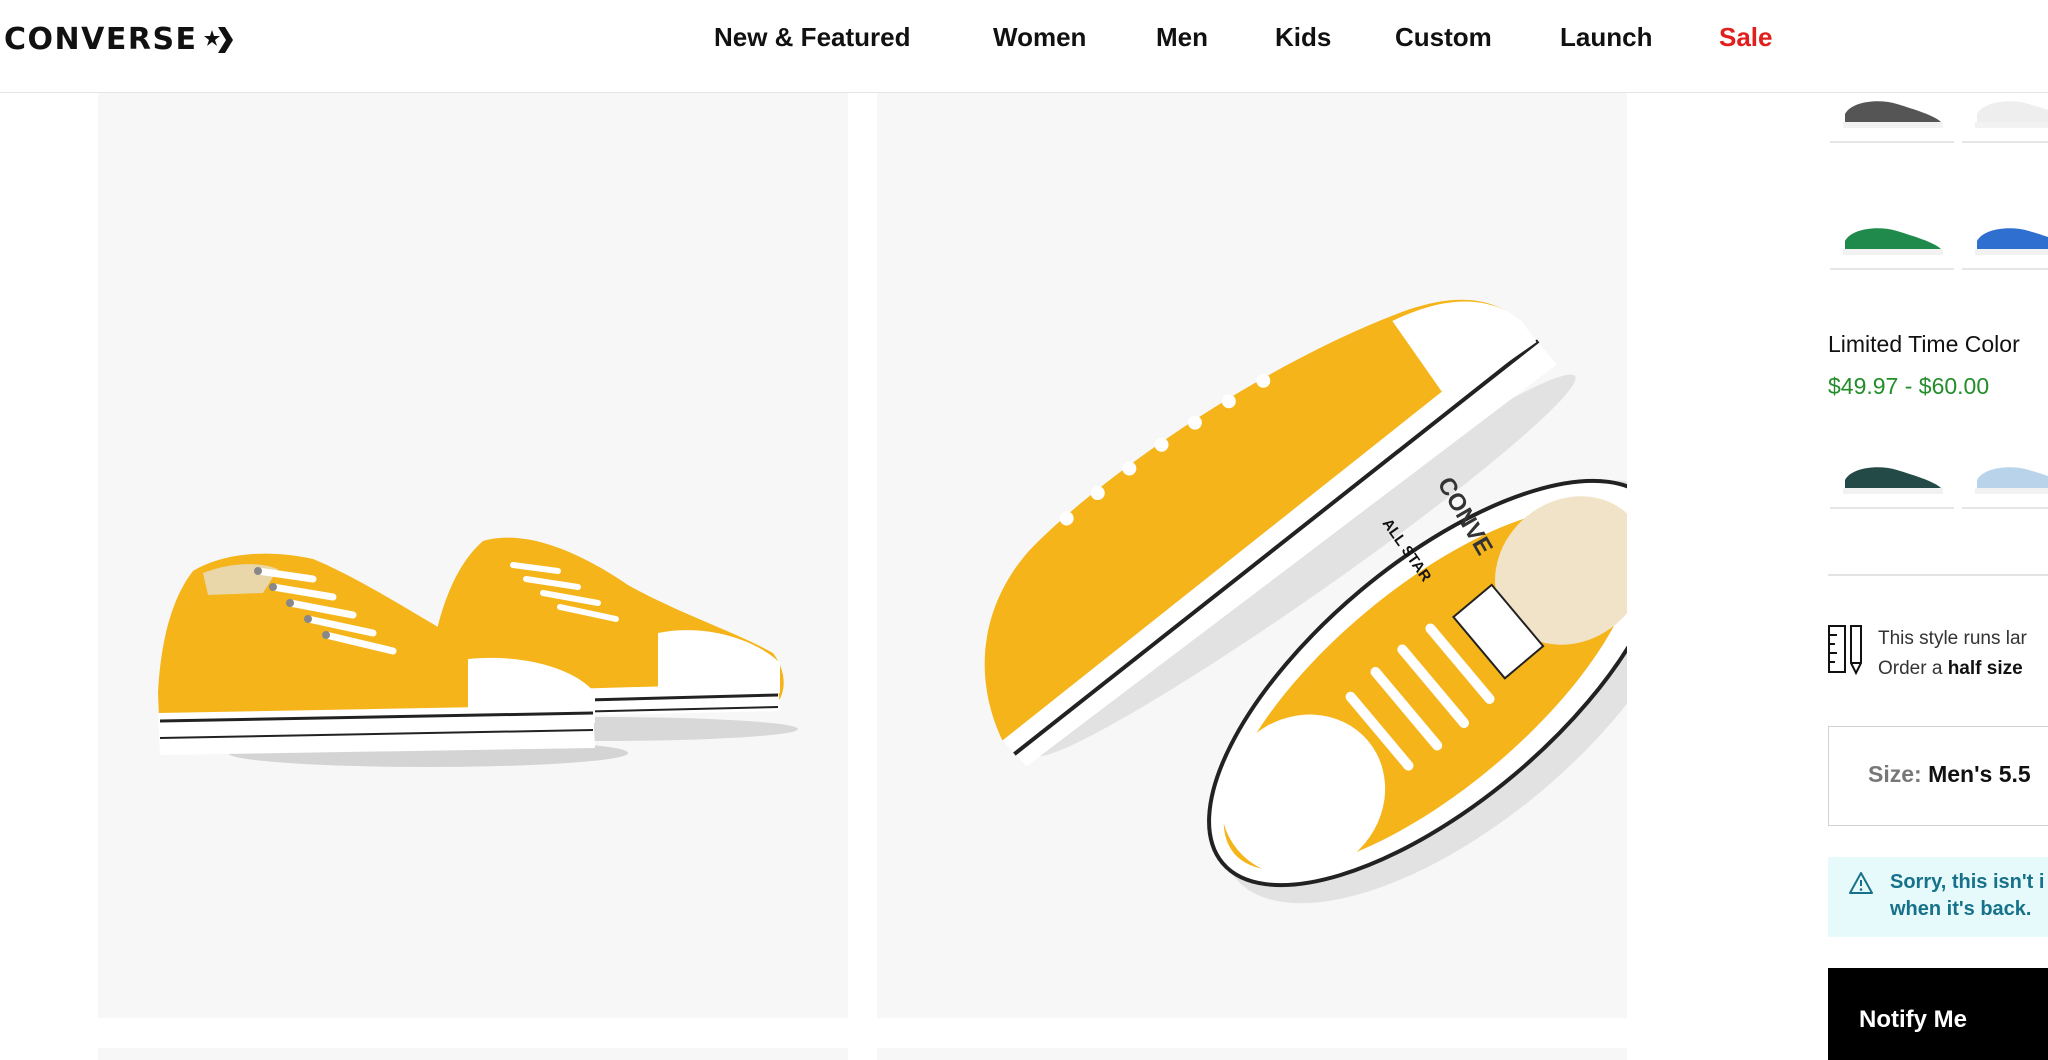 This screenshot has height=1060, width=2048. I want to click on converse-logo: CONVERSE, so click(119, 39).